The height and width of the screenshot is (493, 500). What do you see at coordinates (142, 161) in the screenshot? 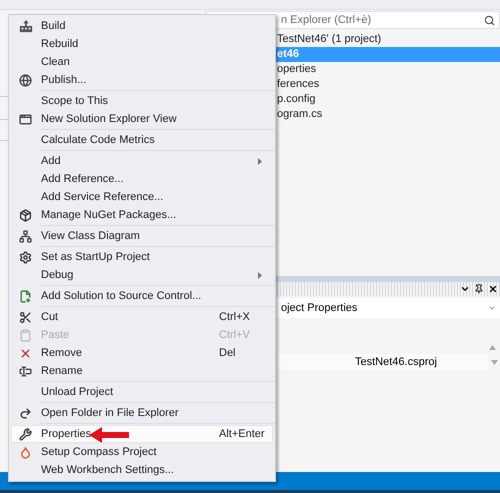
I see `menu-item: Add` at bounding box center [142, 161].